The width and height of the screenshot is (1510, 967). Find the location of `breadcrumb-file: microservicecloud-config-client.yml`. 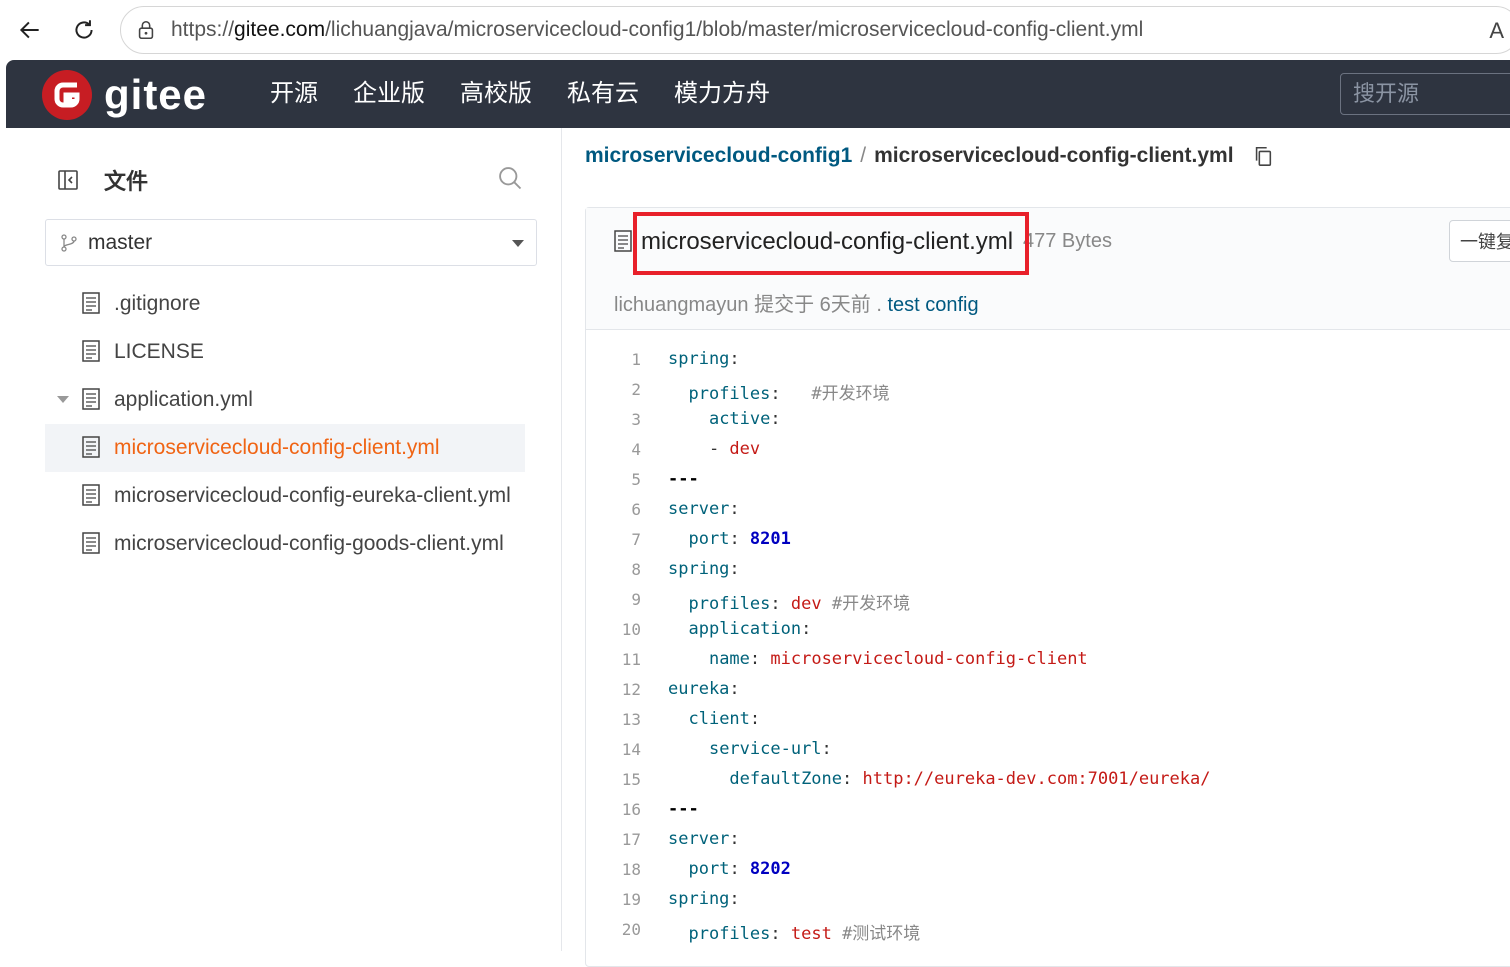

breadcrumb-file: microservicecloud-config-client.yml is located at coordinates (1054, 155).